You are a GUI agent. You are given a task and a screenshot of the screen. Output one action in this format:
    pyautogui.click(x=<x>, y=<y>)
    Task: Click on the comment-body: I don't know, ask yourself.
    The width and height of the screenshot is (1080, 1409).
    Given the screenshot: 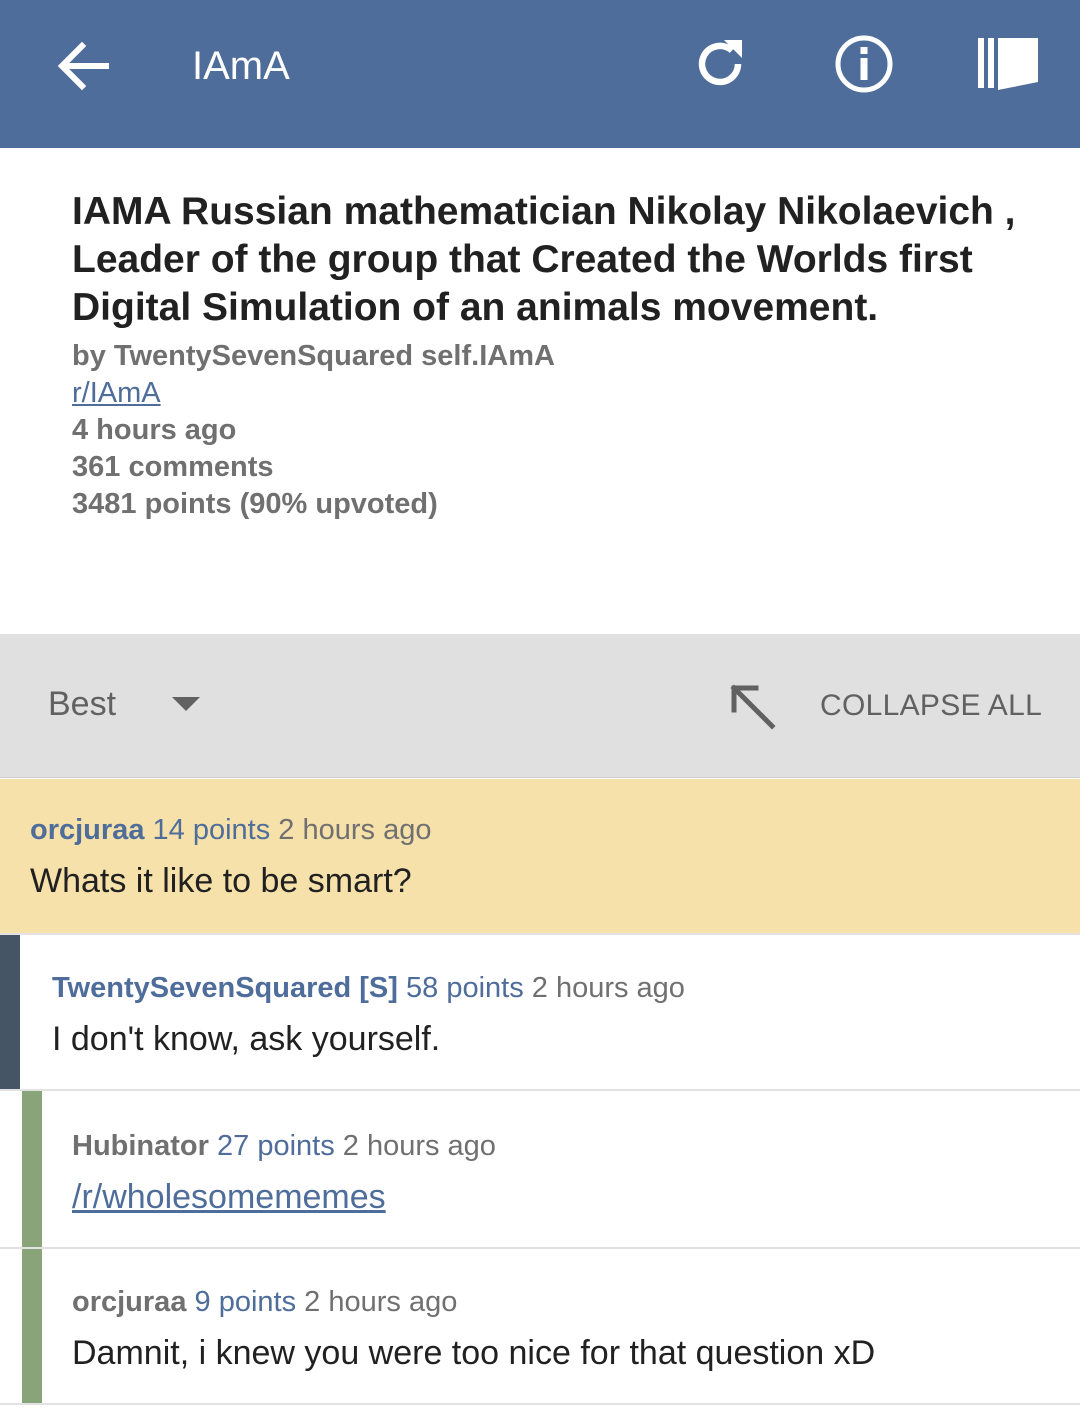 What is the action you would take?
    pyautogui.click(x=246, y=1039)
    